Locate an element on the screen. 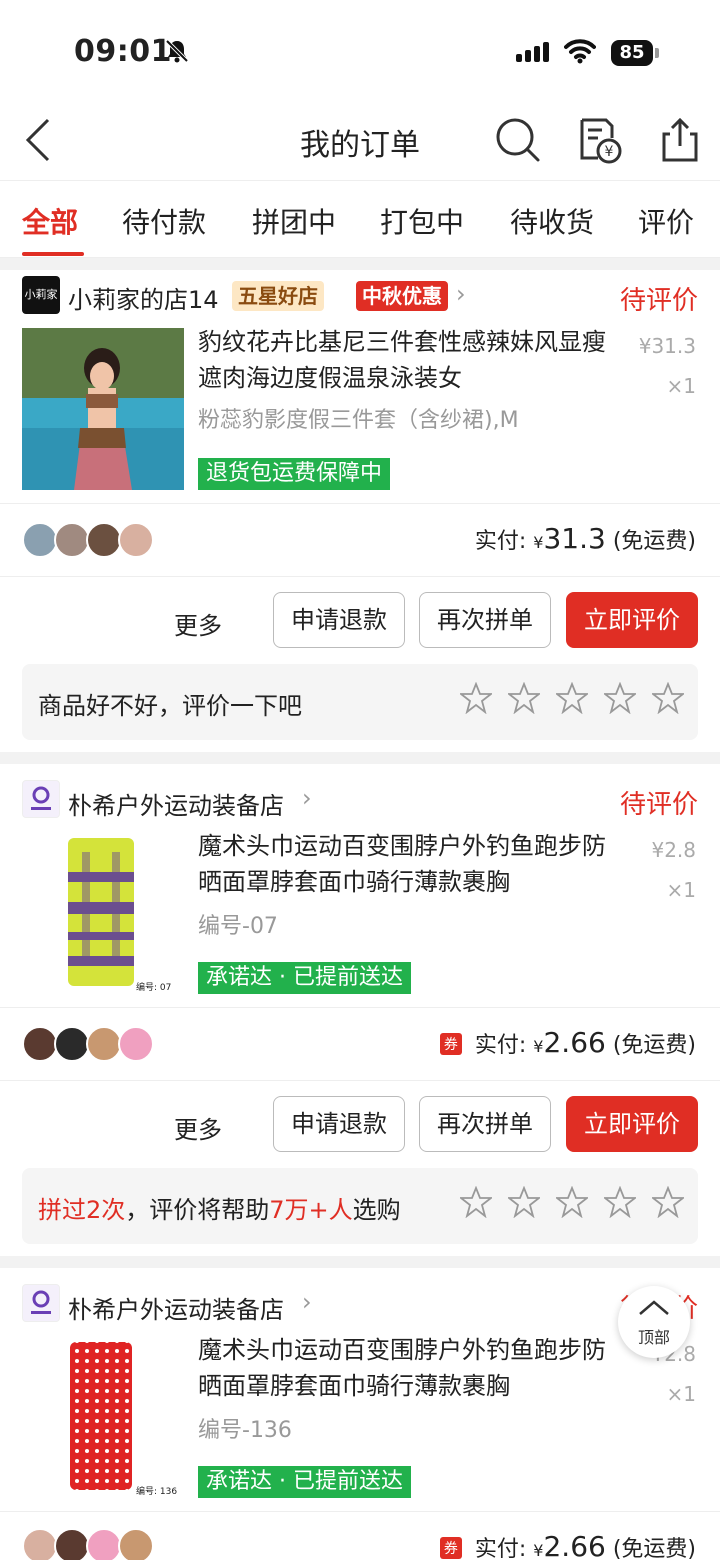 The width and height of the screenshot is (720, 1560). cellular-signal-icon is located at coordinates (532, 52).